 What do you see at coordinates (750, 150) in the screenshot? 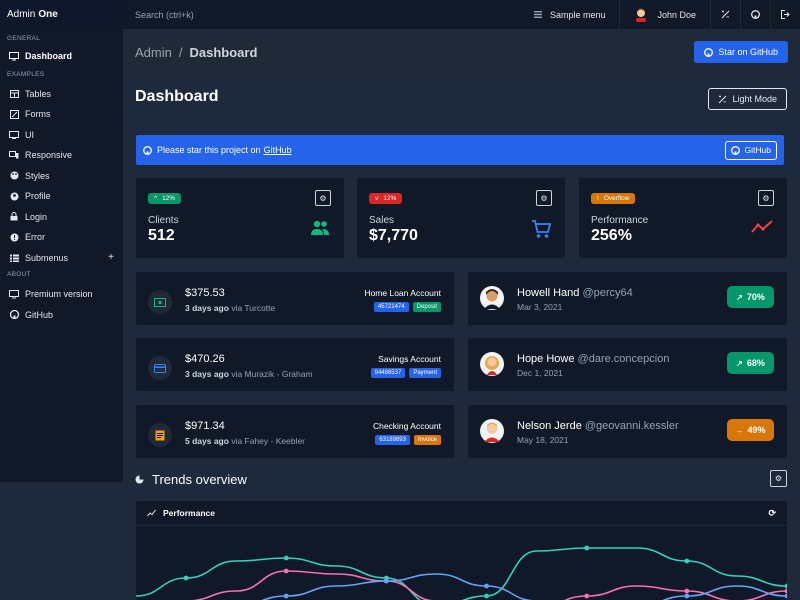
I see `notification-github-button: GitHub` at bounding box center [750, 150].